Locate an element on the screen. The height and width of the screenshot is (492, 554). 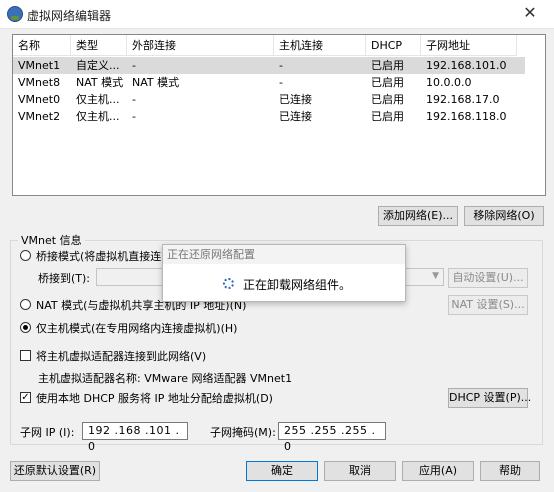
remove-network-button: 移除网络(O) is located at coordinates (504, 216).